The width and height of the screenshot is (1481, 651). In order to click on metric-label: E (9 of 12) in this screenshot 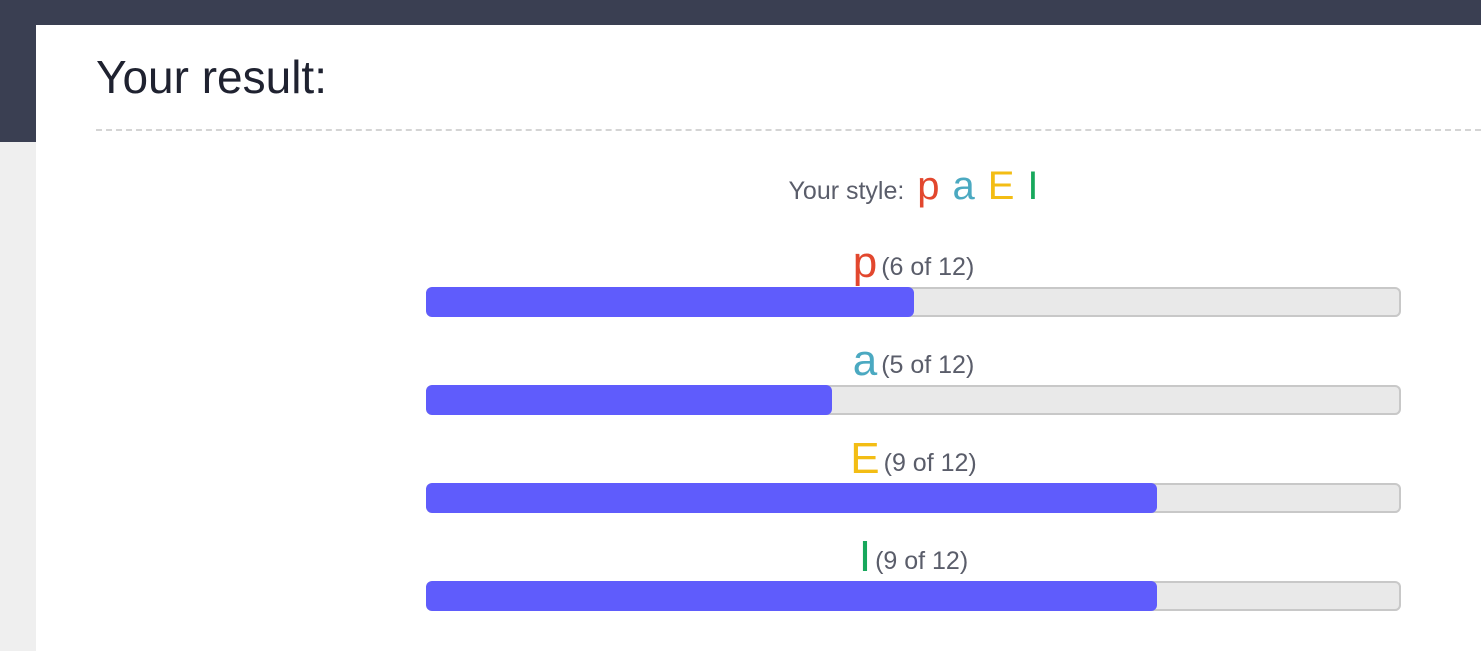, I will do `click(913, 459)`.